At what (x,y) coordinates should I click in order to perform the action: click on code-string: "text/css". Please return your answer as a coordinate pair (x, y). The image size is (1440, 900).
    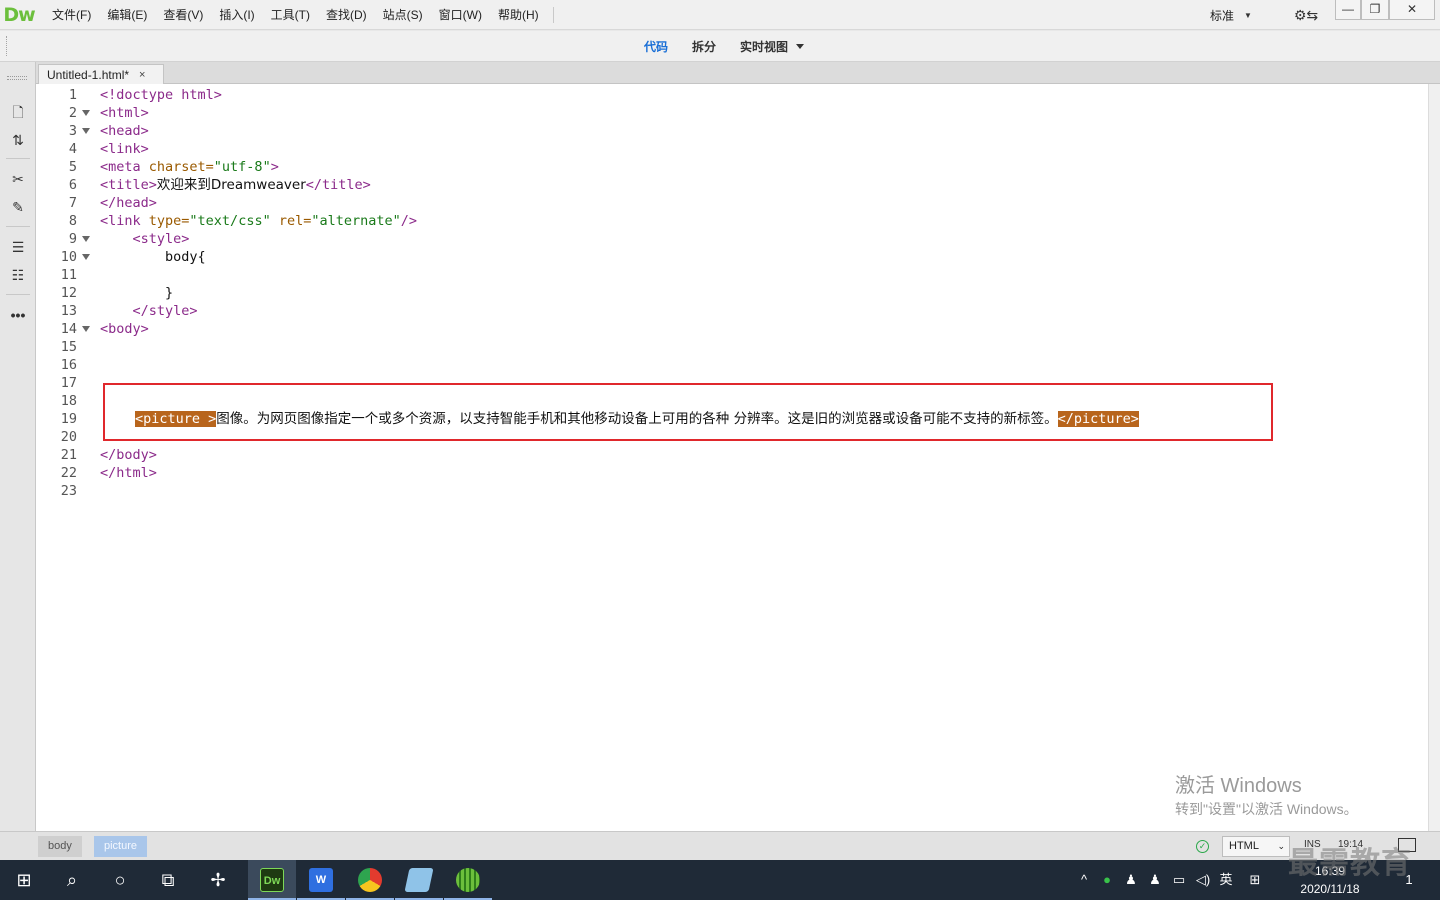
    Looking at the image, I should click on (230, 221).